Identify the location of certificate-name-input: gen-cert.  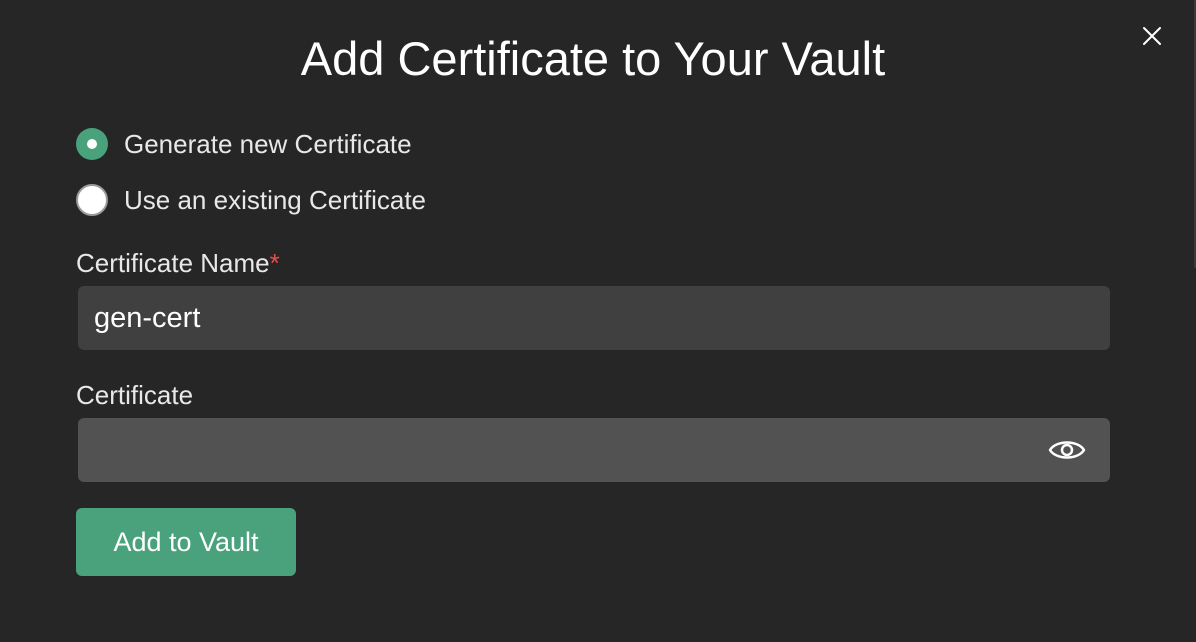
(594, 318).